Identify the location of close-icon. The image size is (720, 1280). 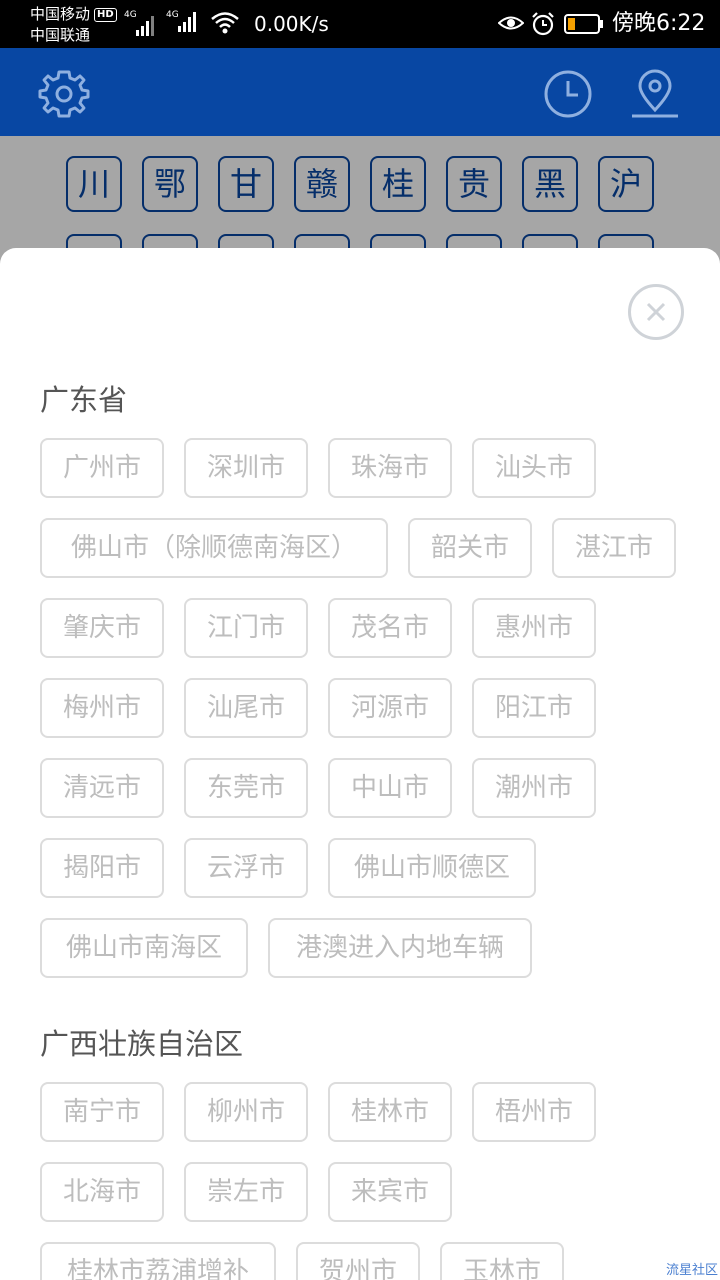
(656, 312).